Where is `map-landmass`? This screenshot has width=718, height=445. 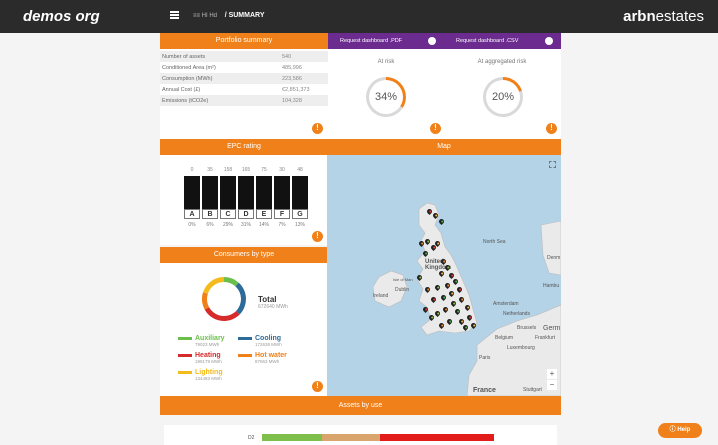
map-landmass is located at coordinates (466, 299).